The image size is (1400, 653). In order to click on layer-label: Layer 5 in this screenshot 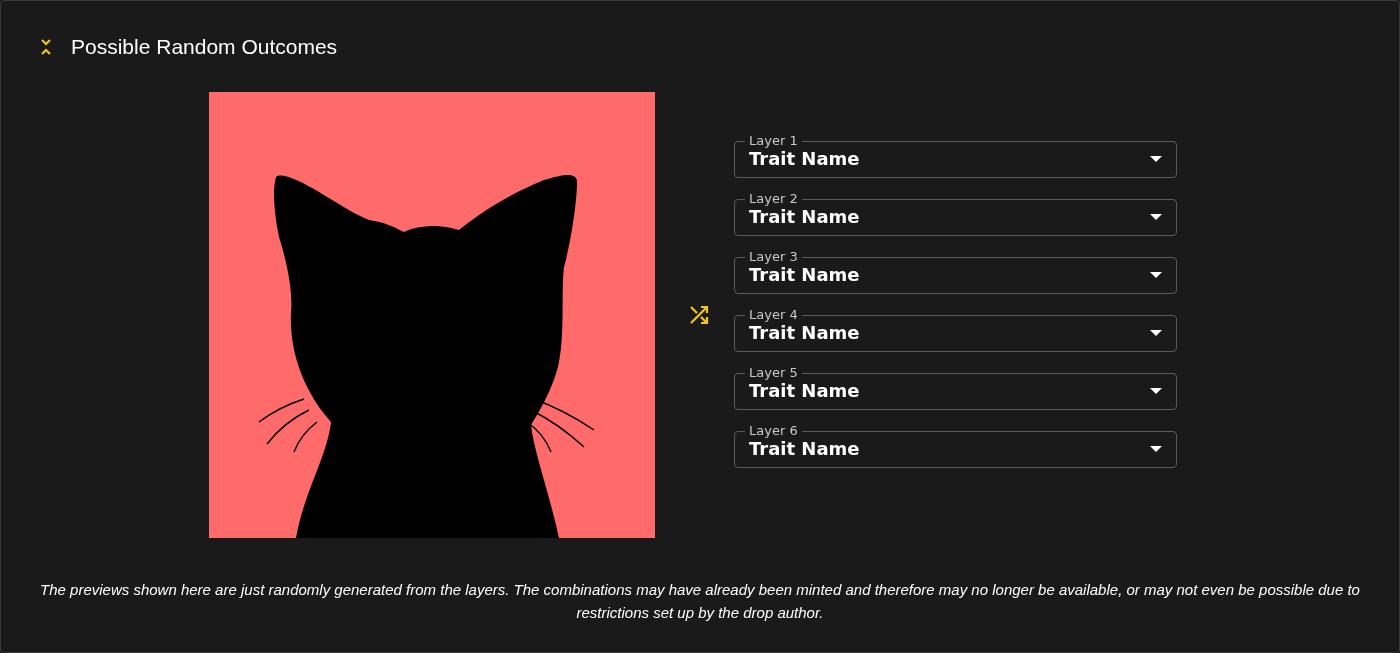, I will do `click(773, 373)`.